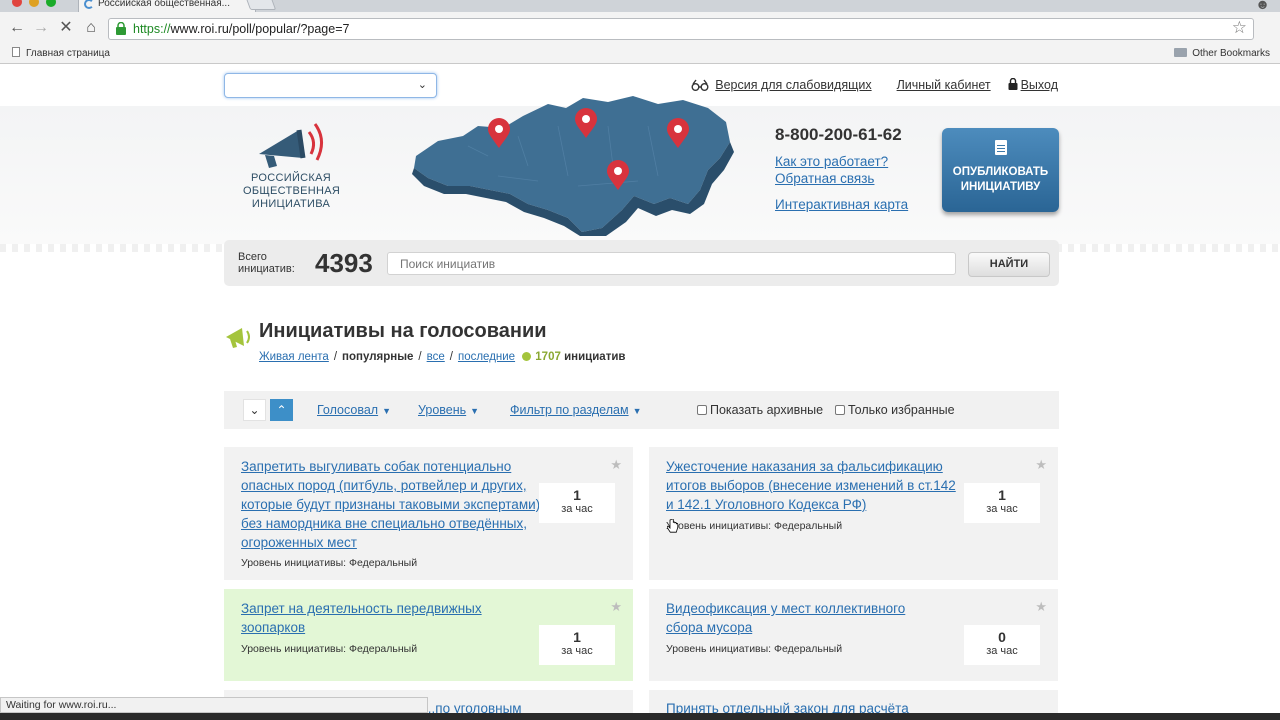 This screenshot has height=720, width=1280. Describe the element at coordinates (838, 134) in the screenshot. I see `hotline-phone: 8-800-200-61-62` at that location.